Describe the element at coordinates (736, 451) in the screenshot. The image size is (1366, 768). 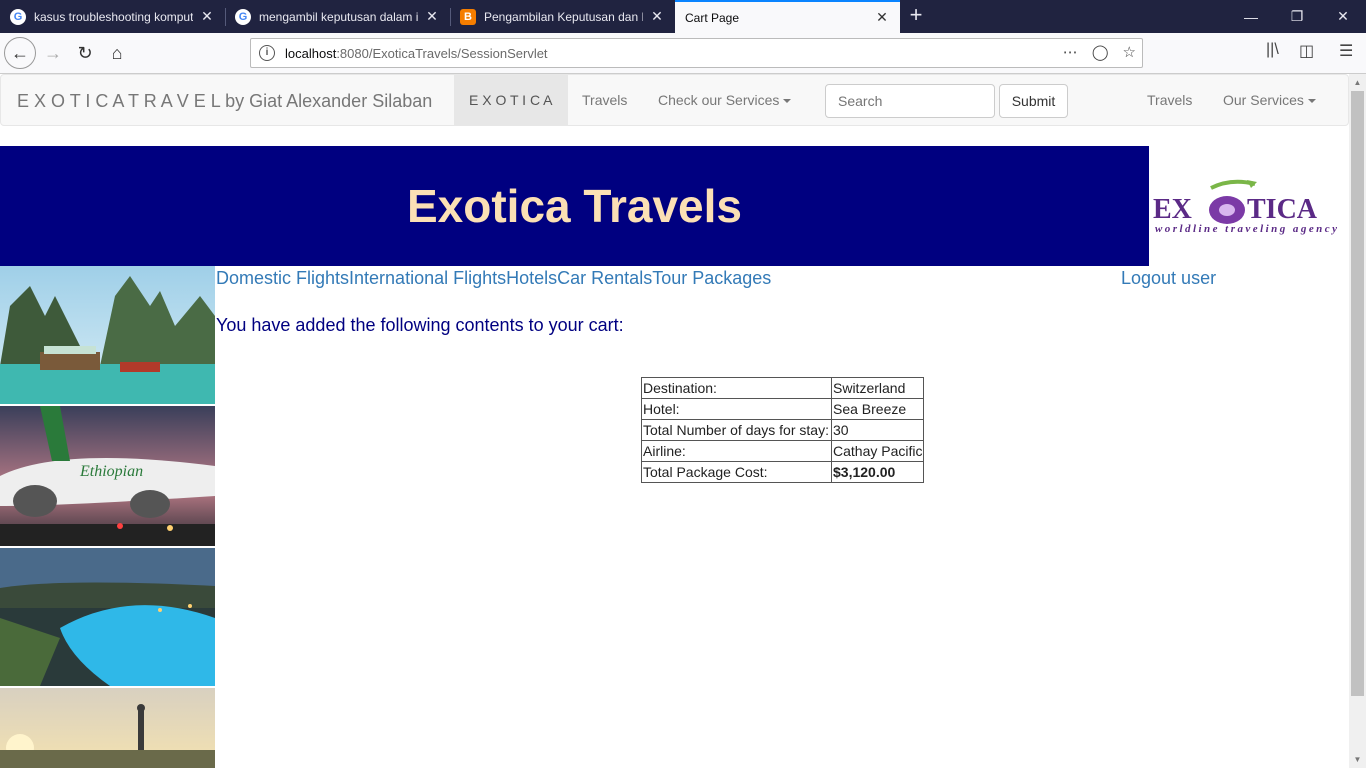
I see `cart-label: Airline:` at that location.